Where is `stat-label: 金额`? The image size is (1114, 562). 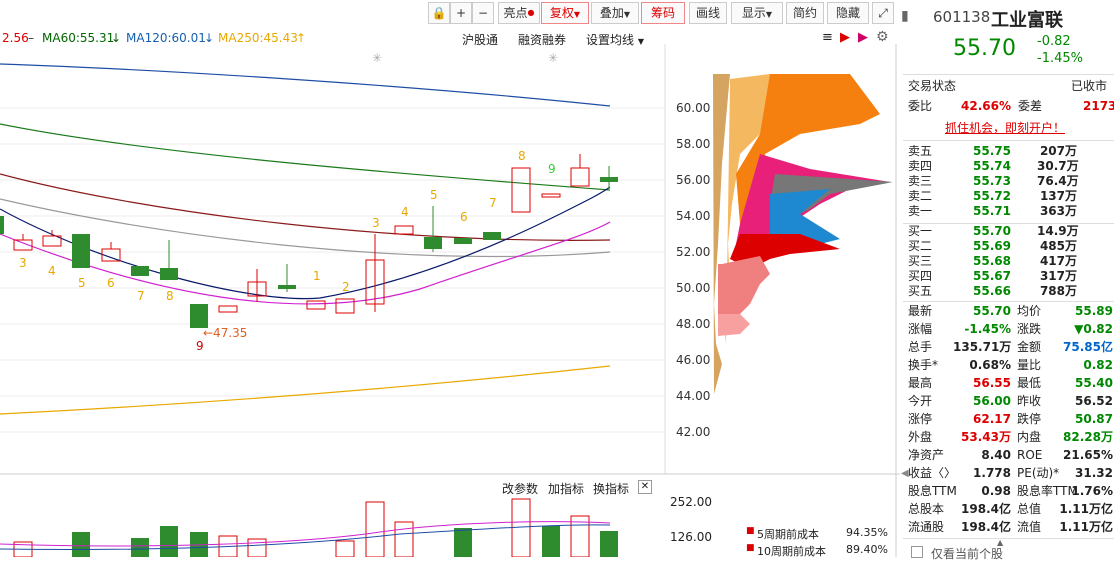 stat-label: 金额 is located at coordinates (1029, 347).